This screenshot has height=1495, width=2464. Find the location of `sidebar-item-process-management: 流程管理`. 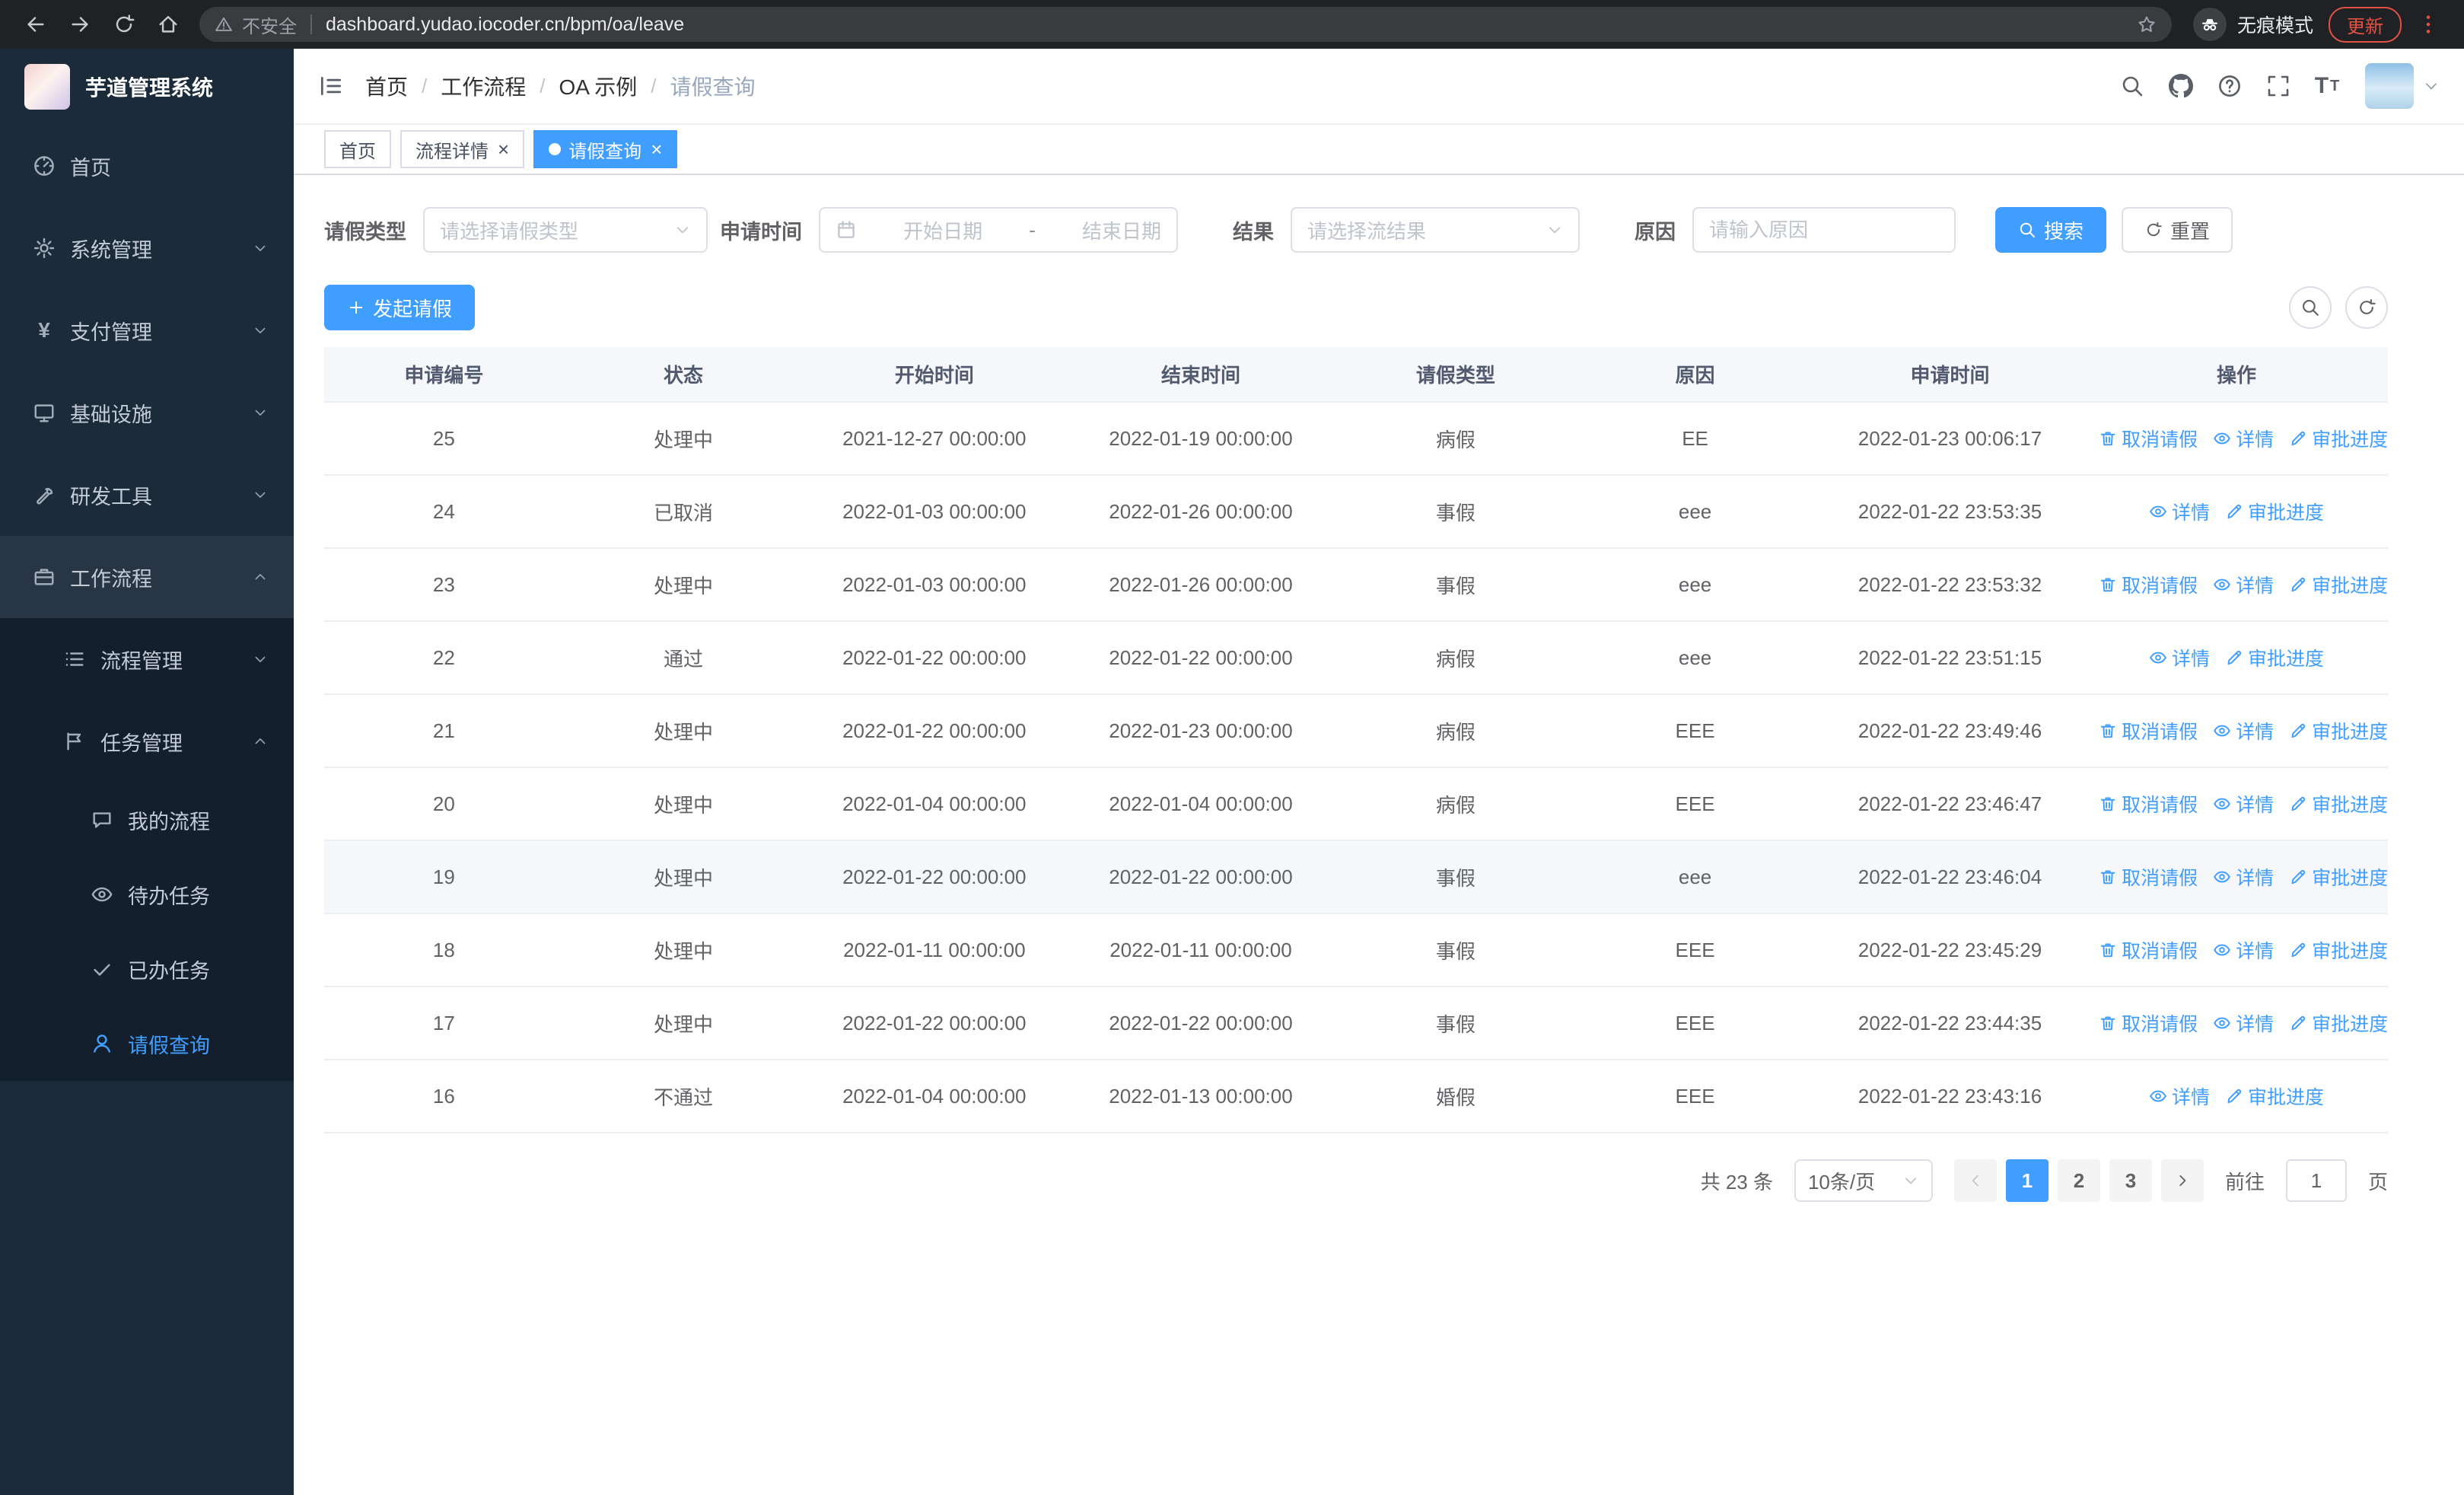

sidebar-item-process-management: 流程管理 is located at coordinates (147, 659).